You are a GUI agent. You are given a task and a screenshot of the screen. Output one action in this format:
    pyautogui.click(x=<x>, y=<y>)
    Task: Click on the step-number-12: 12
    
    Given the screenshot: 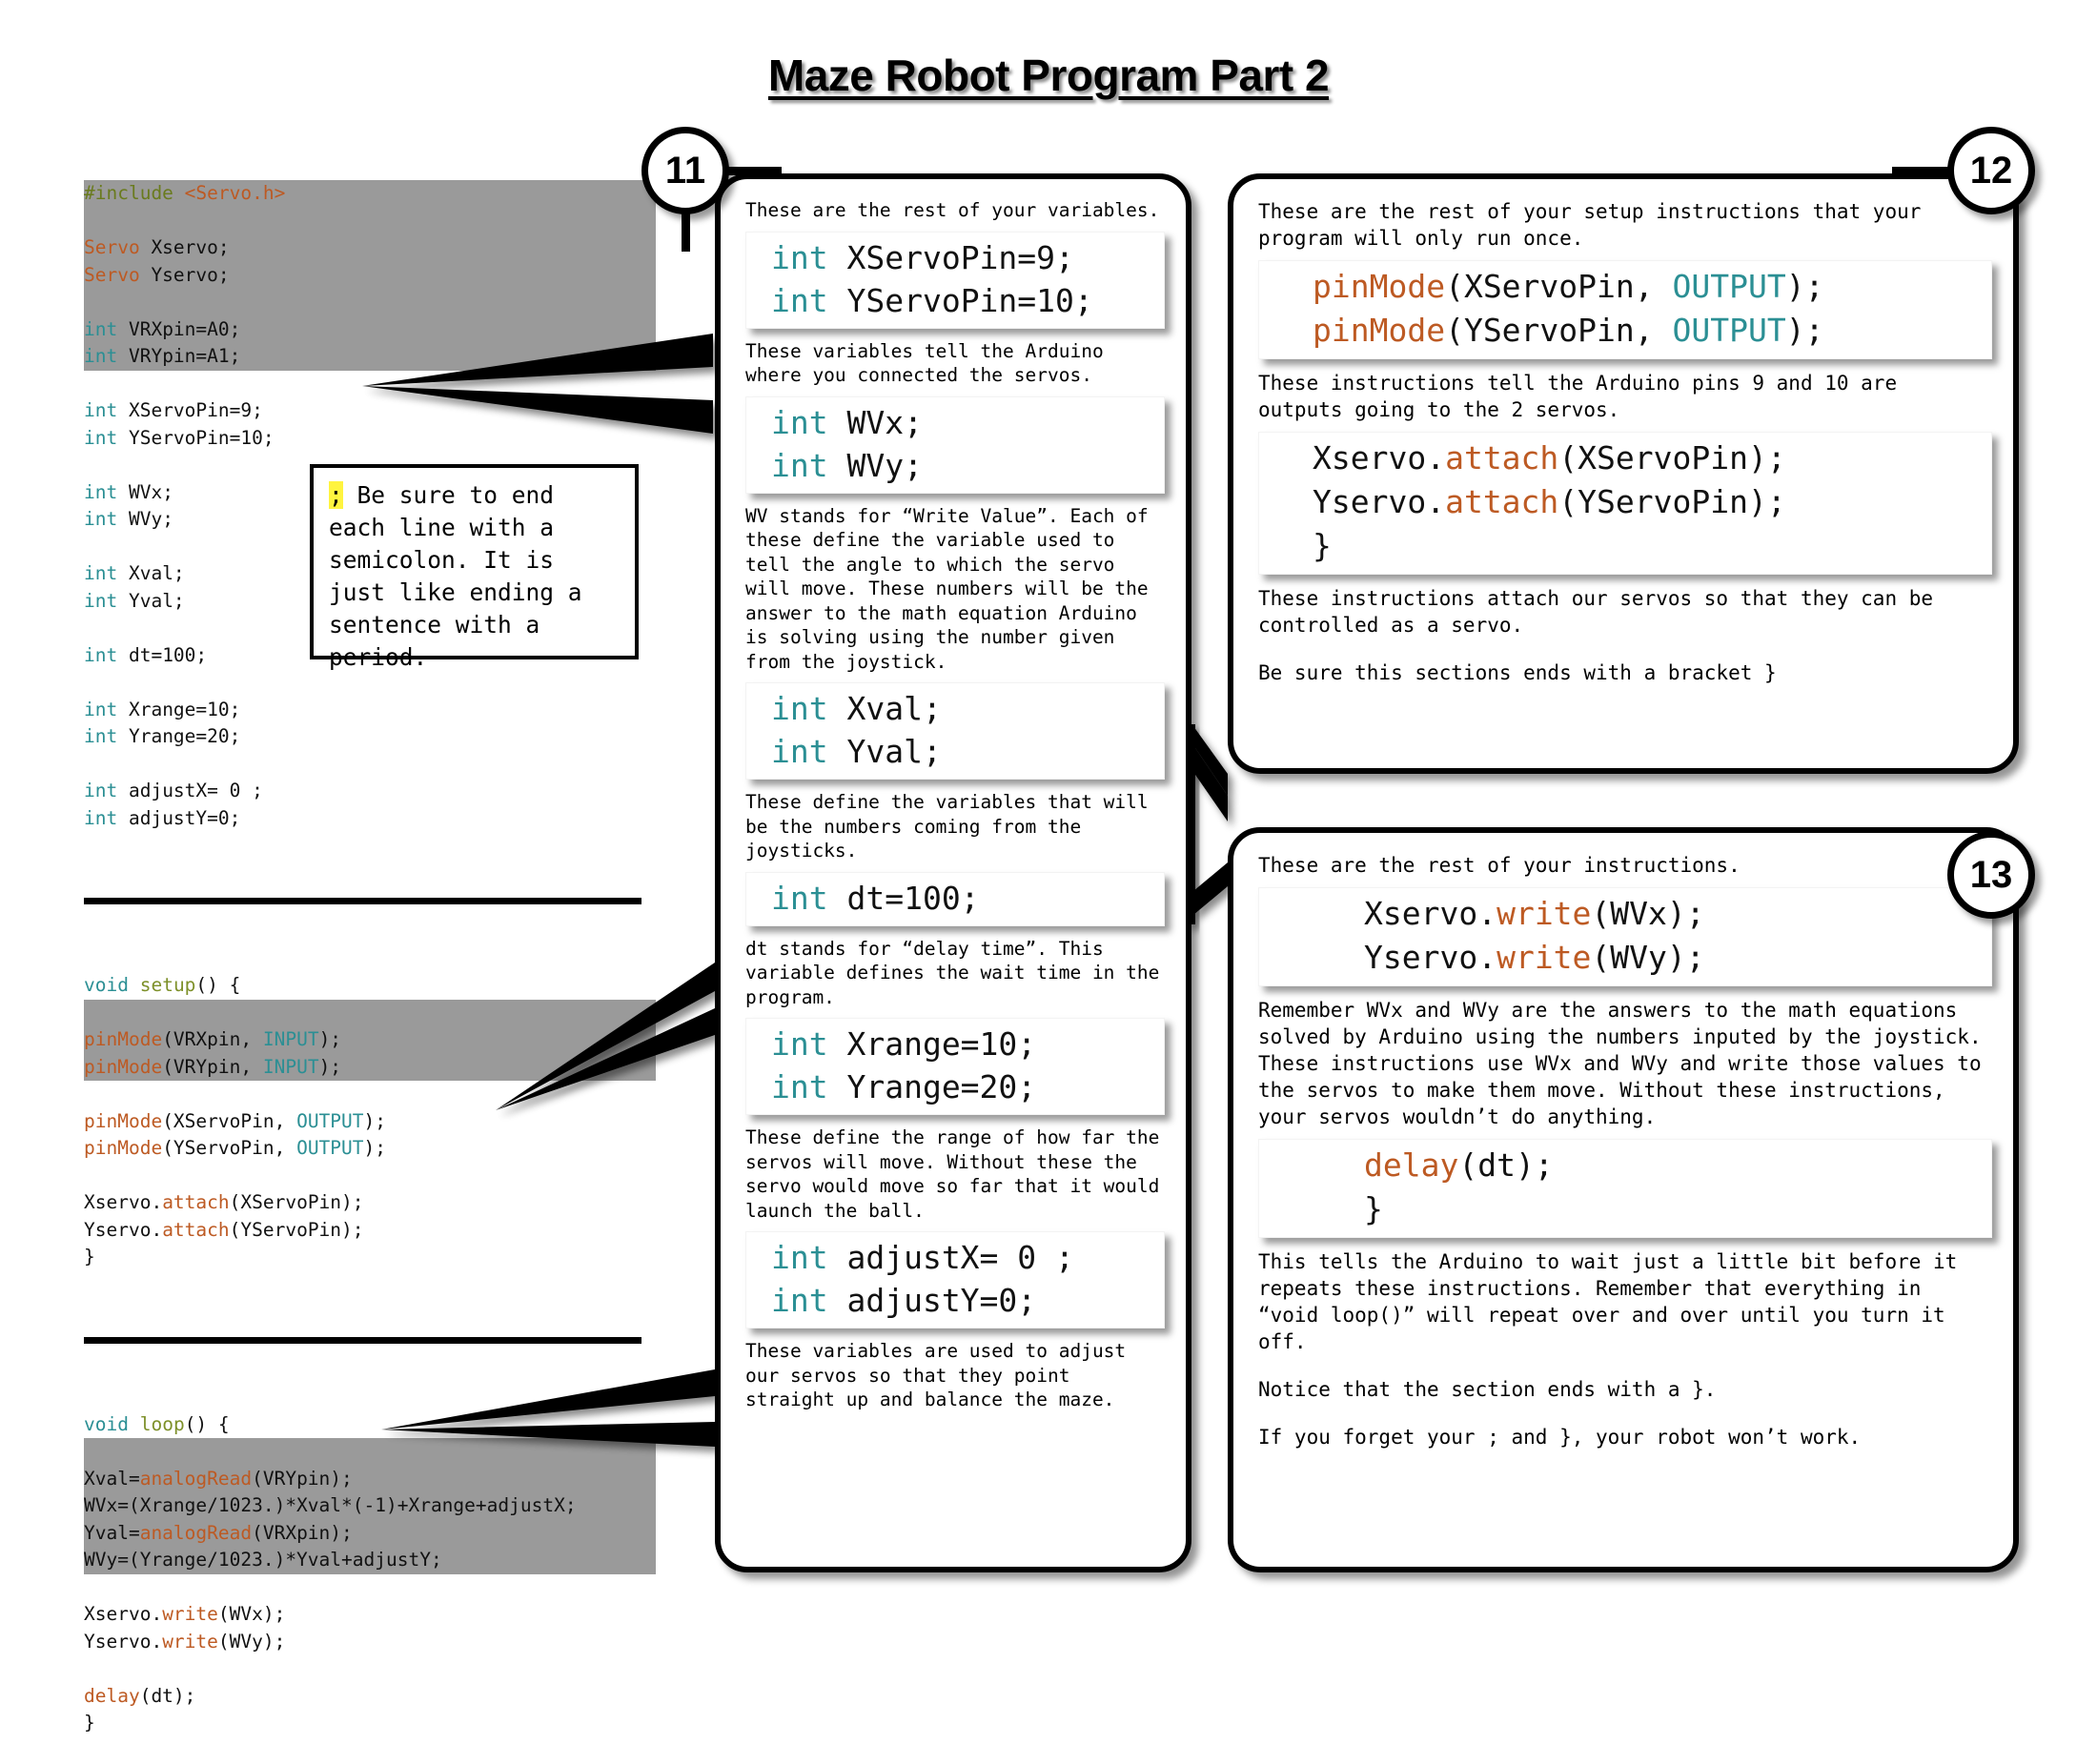 What is the action you would take?
    pyautogui.click(x=1991, y=171)
    